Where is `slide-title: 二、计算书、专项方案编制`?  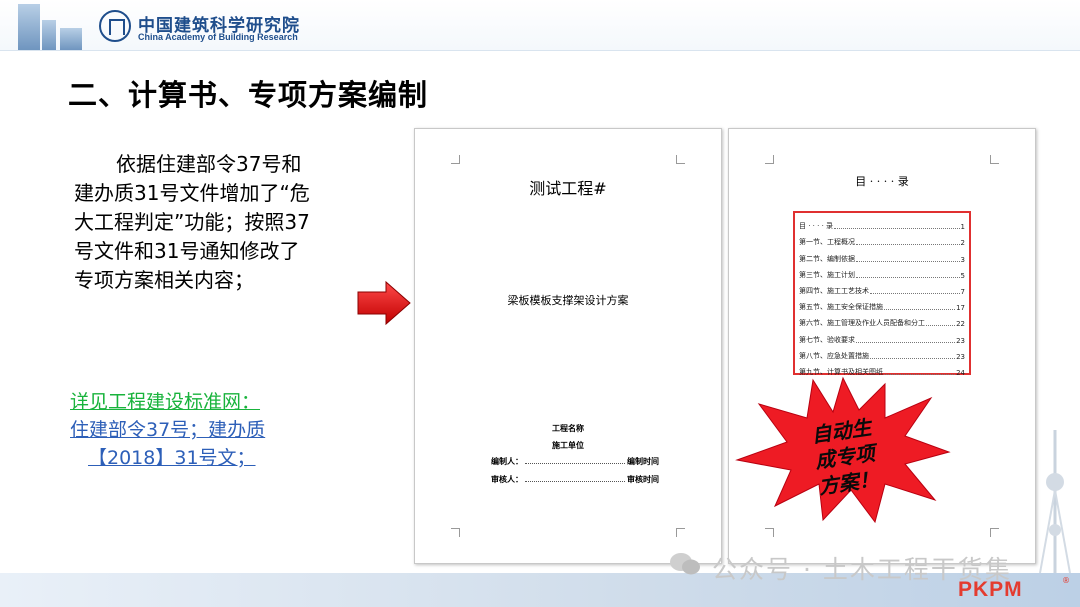 slide-title: 二、计算书、专项方案编制 is located at coordinates (248, 95).